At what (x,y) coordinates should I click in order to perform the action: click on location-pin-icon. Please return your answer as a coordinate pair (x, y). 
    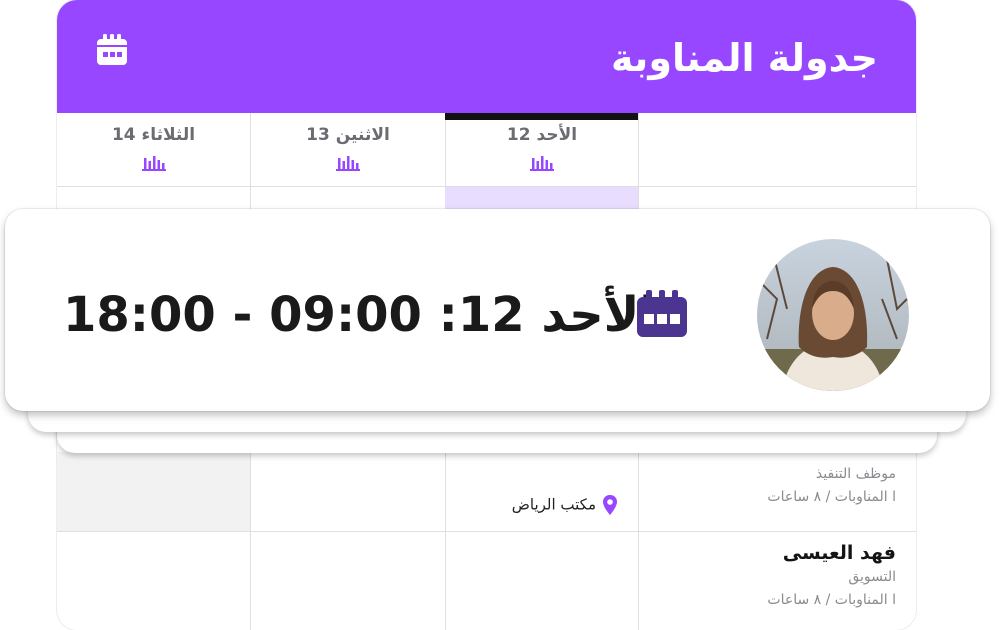
    Looking at the image, I should click on (610, 505).